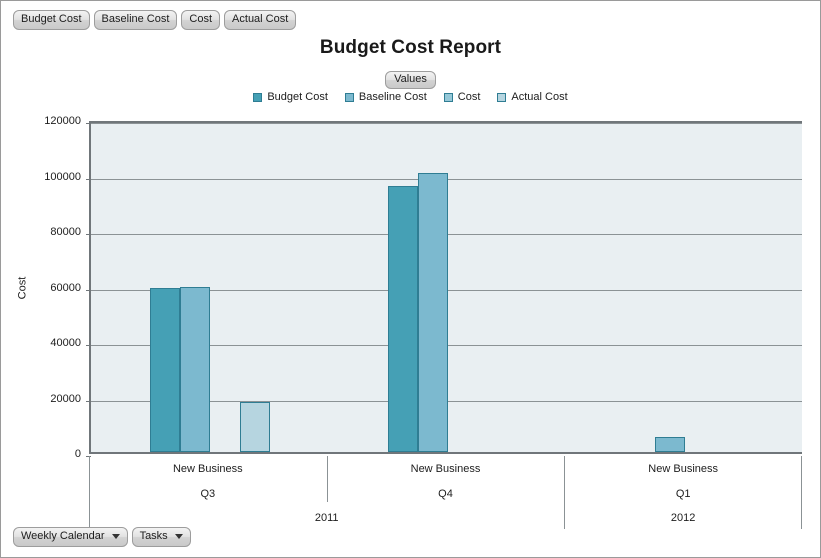  I want to click on filter-dropdown-0: Weekly Calendar, so click(70, 537).